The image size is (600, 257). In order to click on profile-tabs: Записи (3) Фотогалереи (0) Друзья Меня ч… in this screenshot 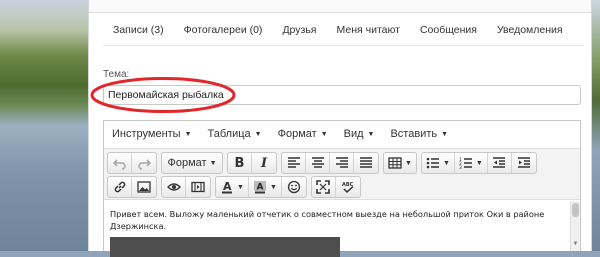, I will do `click(338, 30)`.